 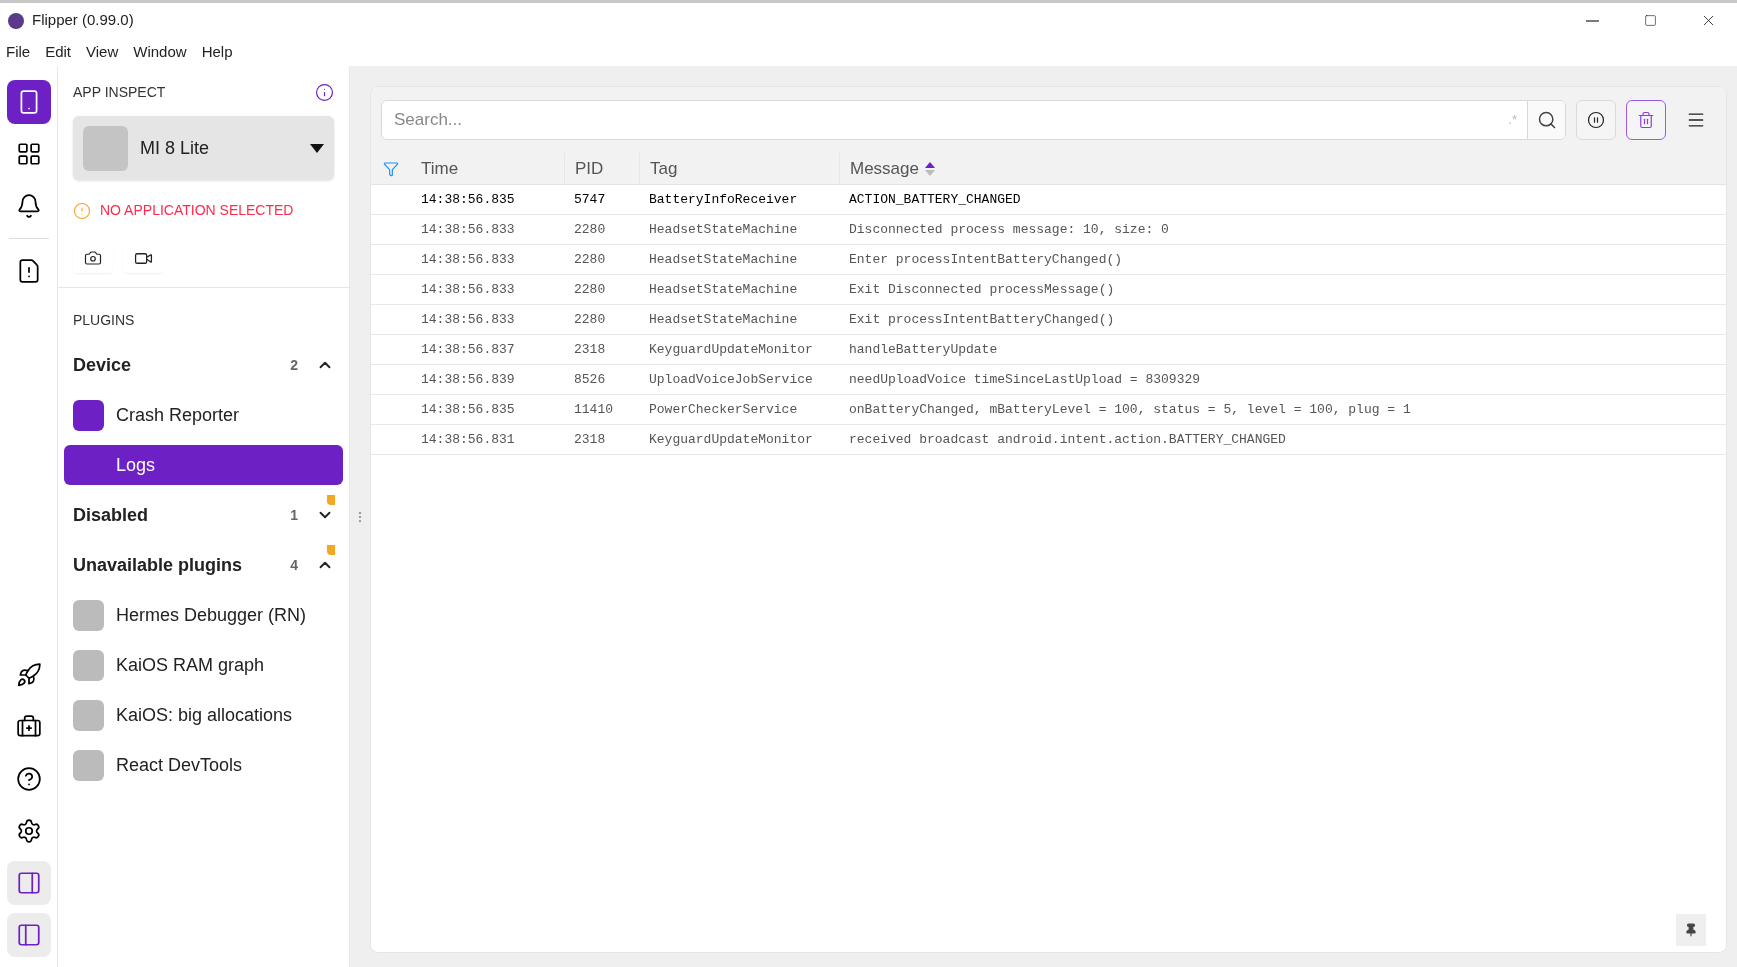 What do you see at coordinates (82, 210) in the screenshot?
I see `warning-icon` at bounding box center [82, 210].